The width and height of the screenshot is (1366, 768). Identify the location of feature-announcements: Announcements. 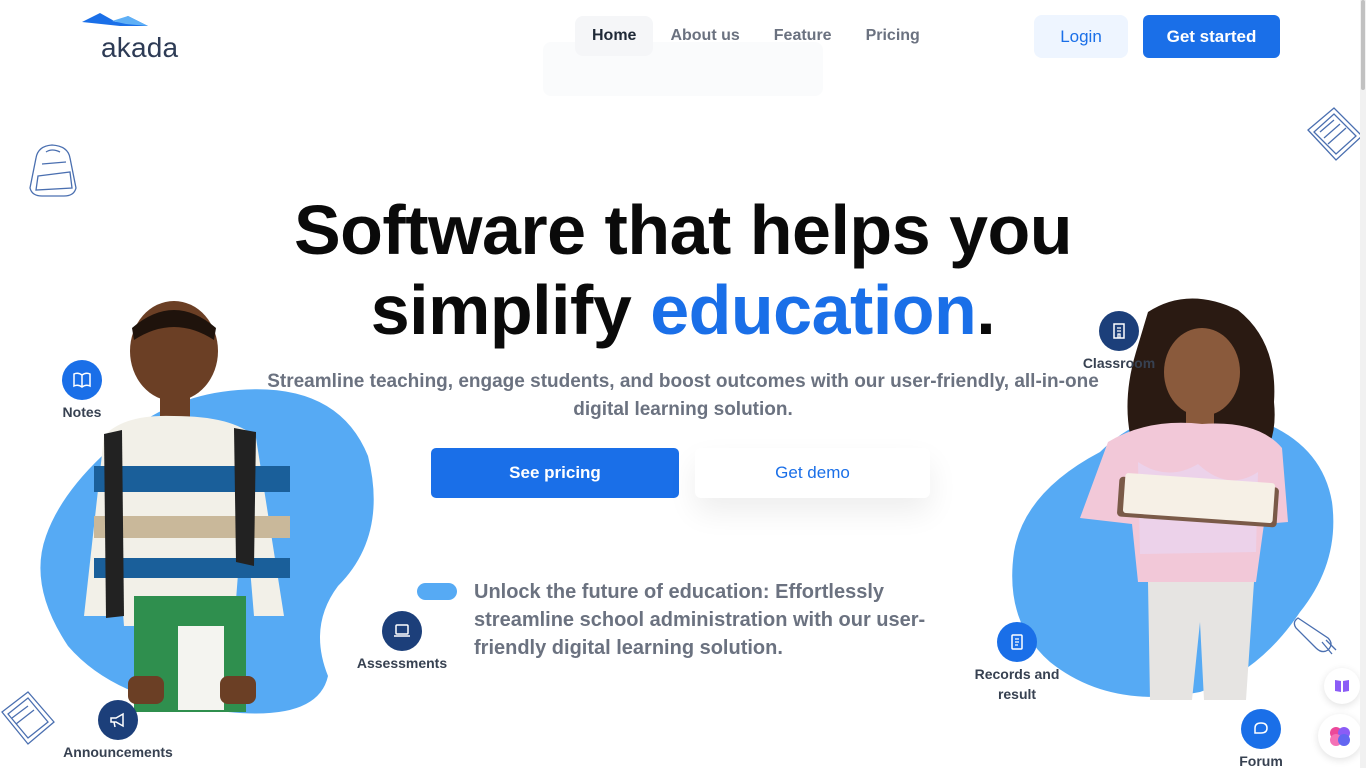
(118, 731).